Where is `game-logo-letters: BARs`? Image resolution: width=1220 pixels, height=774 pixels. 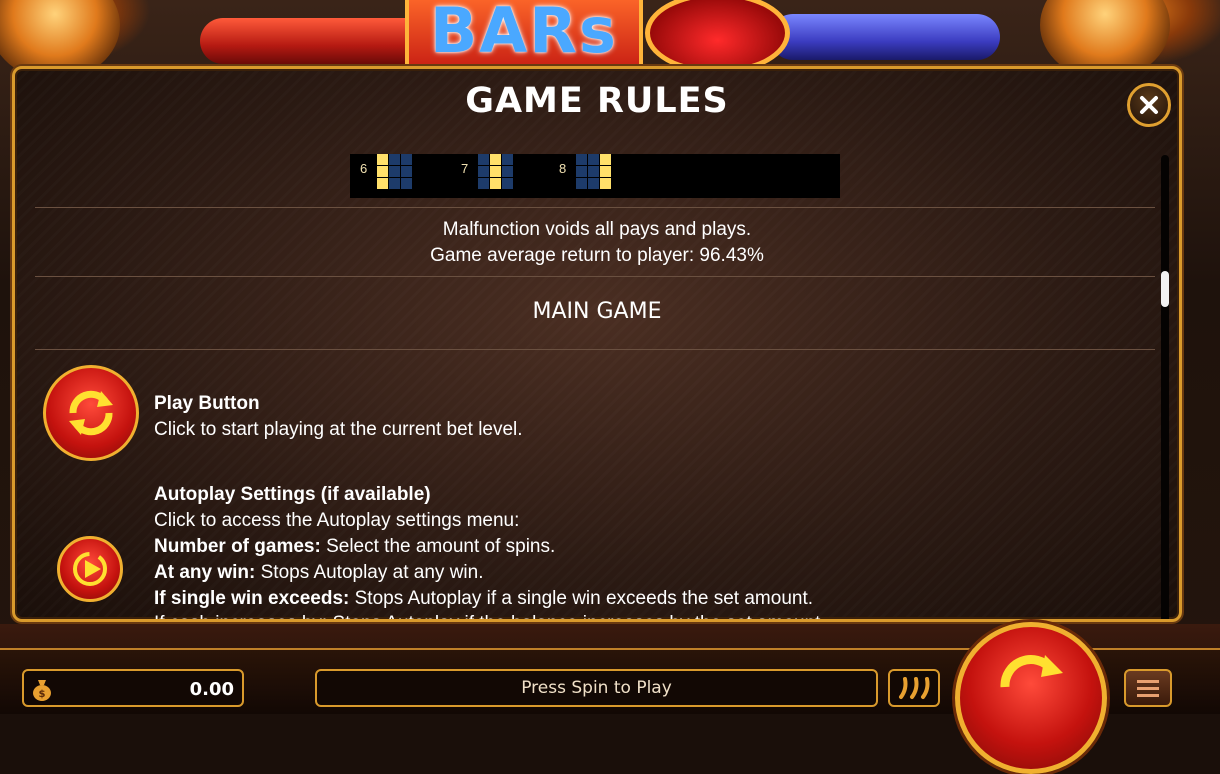 game-logo-letters: BARs is located at coordinates (524, 33).